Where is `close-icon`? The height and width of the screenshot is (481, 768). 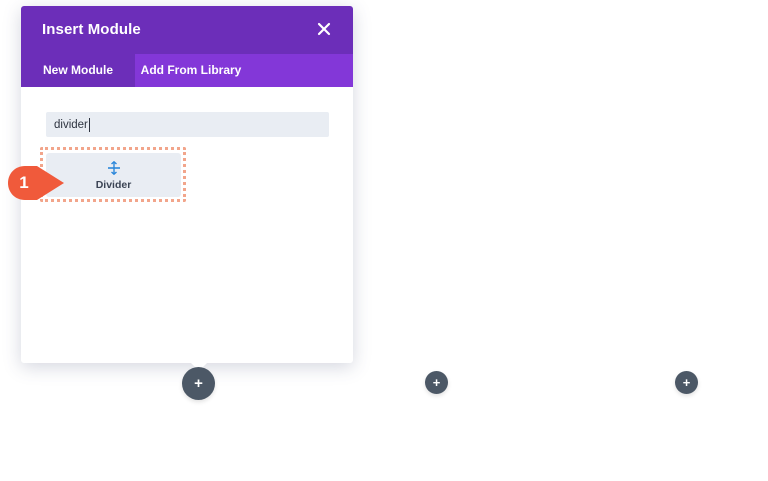 close-icon is located at coordinates (324, 29).